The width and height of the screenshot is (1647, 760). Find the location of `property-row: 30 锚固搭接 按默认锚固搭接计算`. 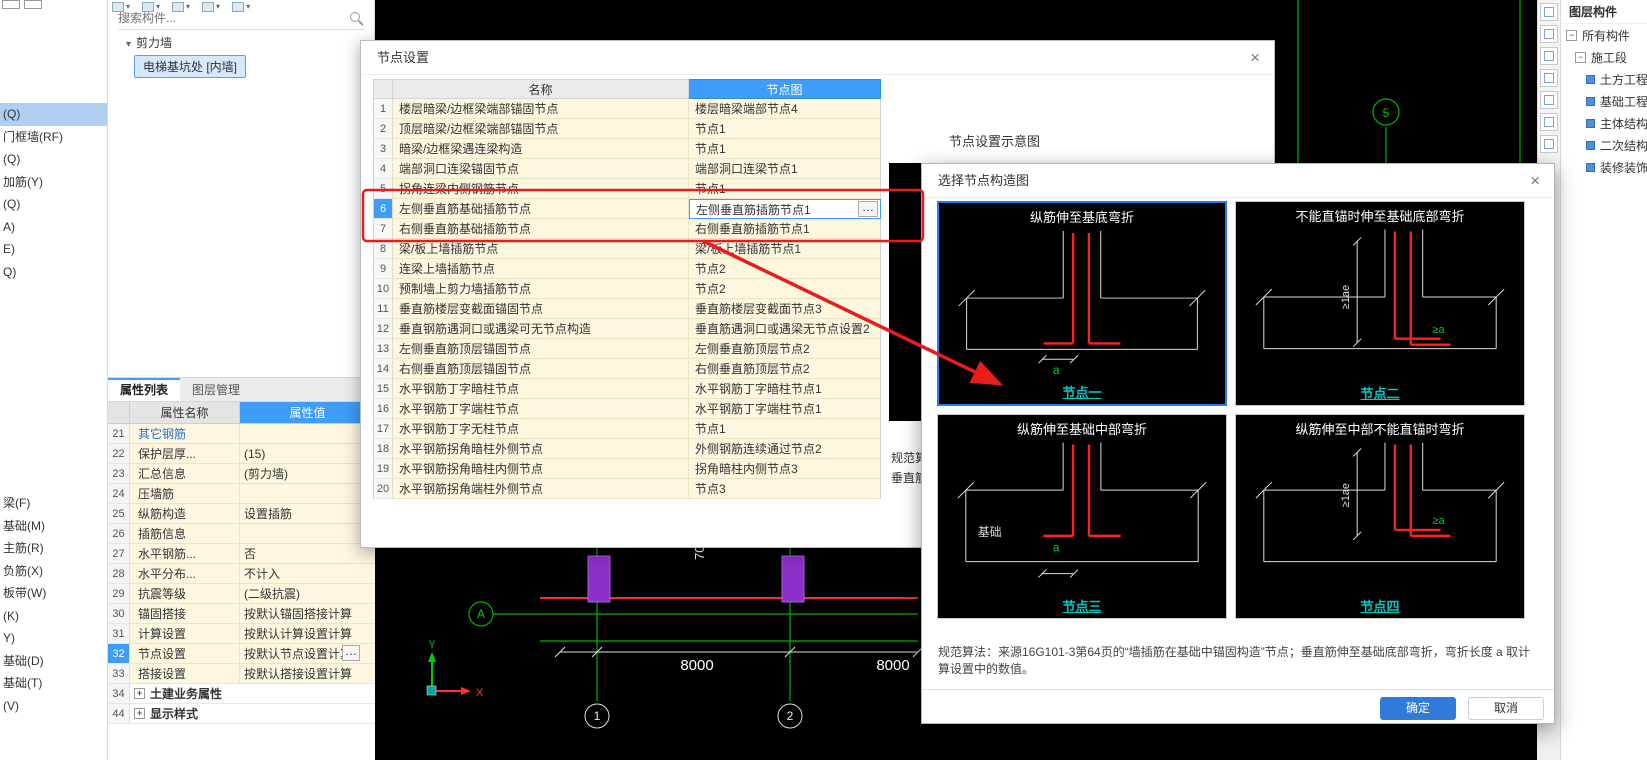

property-row: 30 锚固搭接 按默认锚固搭接计算 is located at coordinates (241, 614).